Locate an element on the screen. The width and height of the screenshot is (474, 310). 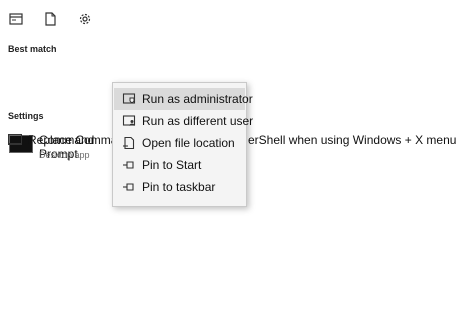
documents-filter-icon is located at coordinates (50, 19).